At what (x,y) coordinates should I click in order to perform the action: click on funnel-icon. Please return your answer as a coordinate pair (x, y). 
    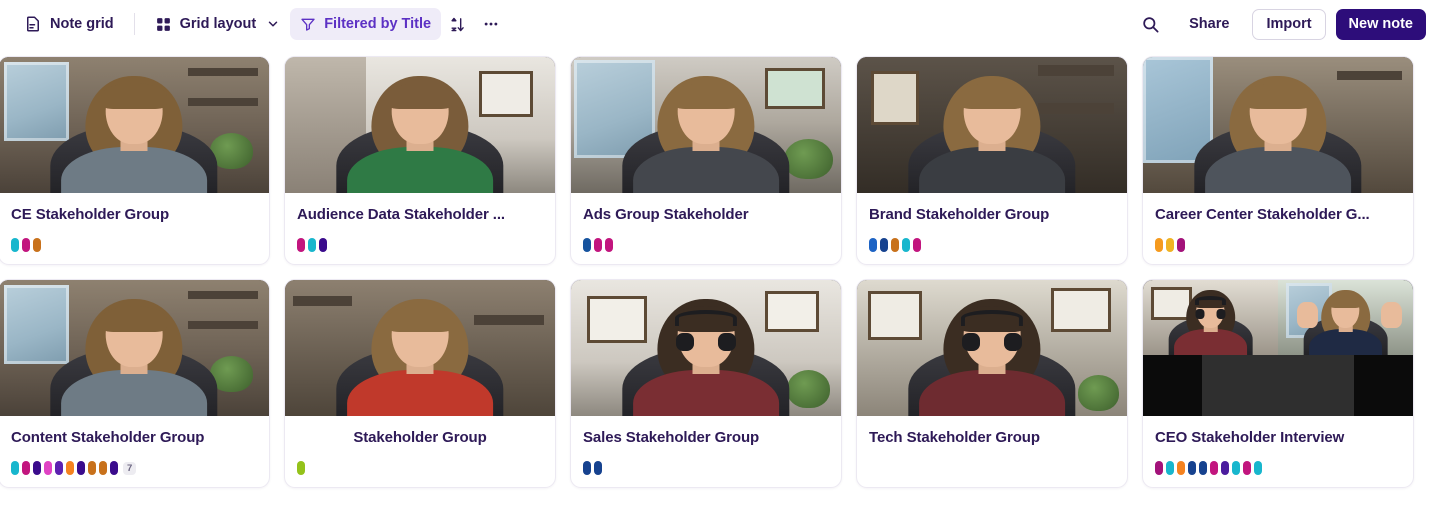
    Looking at the image, I should click on (308, 24).